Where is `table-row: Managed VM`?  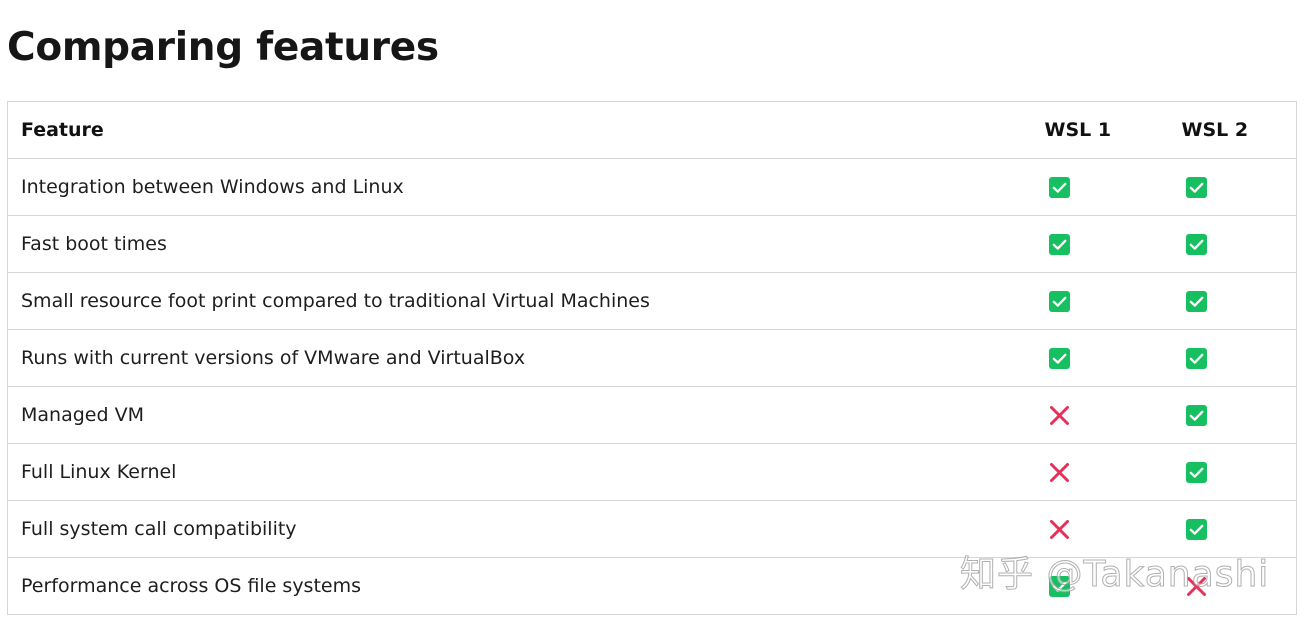 table-row: Managed VM is located at coordinates (652, 415).